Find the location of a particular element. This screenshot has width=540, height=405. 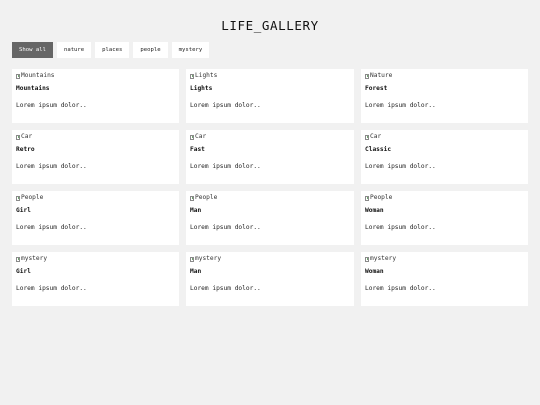

filter-button-places: places is located at coordinates (112, 50).